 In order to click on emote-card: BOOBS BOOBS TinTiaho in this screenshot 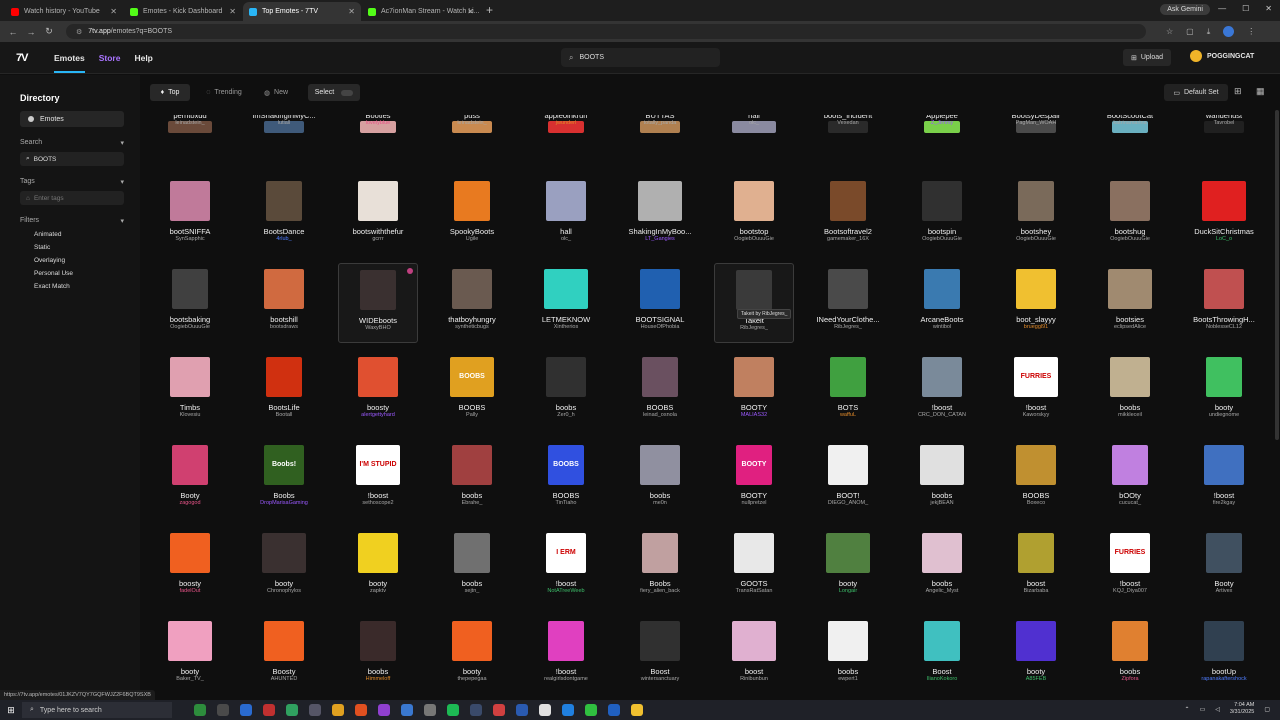, I will do `click(566, 479)`.